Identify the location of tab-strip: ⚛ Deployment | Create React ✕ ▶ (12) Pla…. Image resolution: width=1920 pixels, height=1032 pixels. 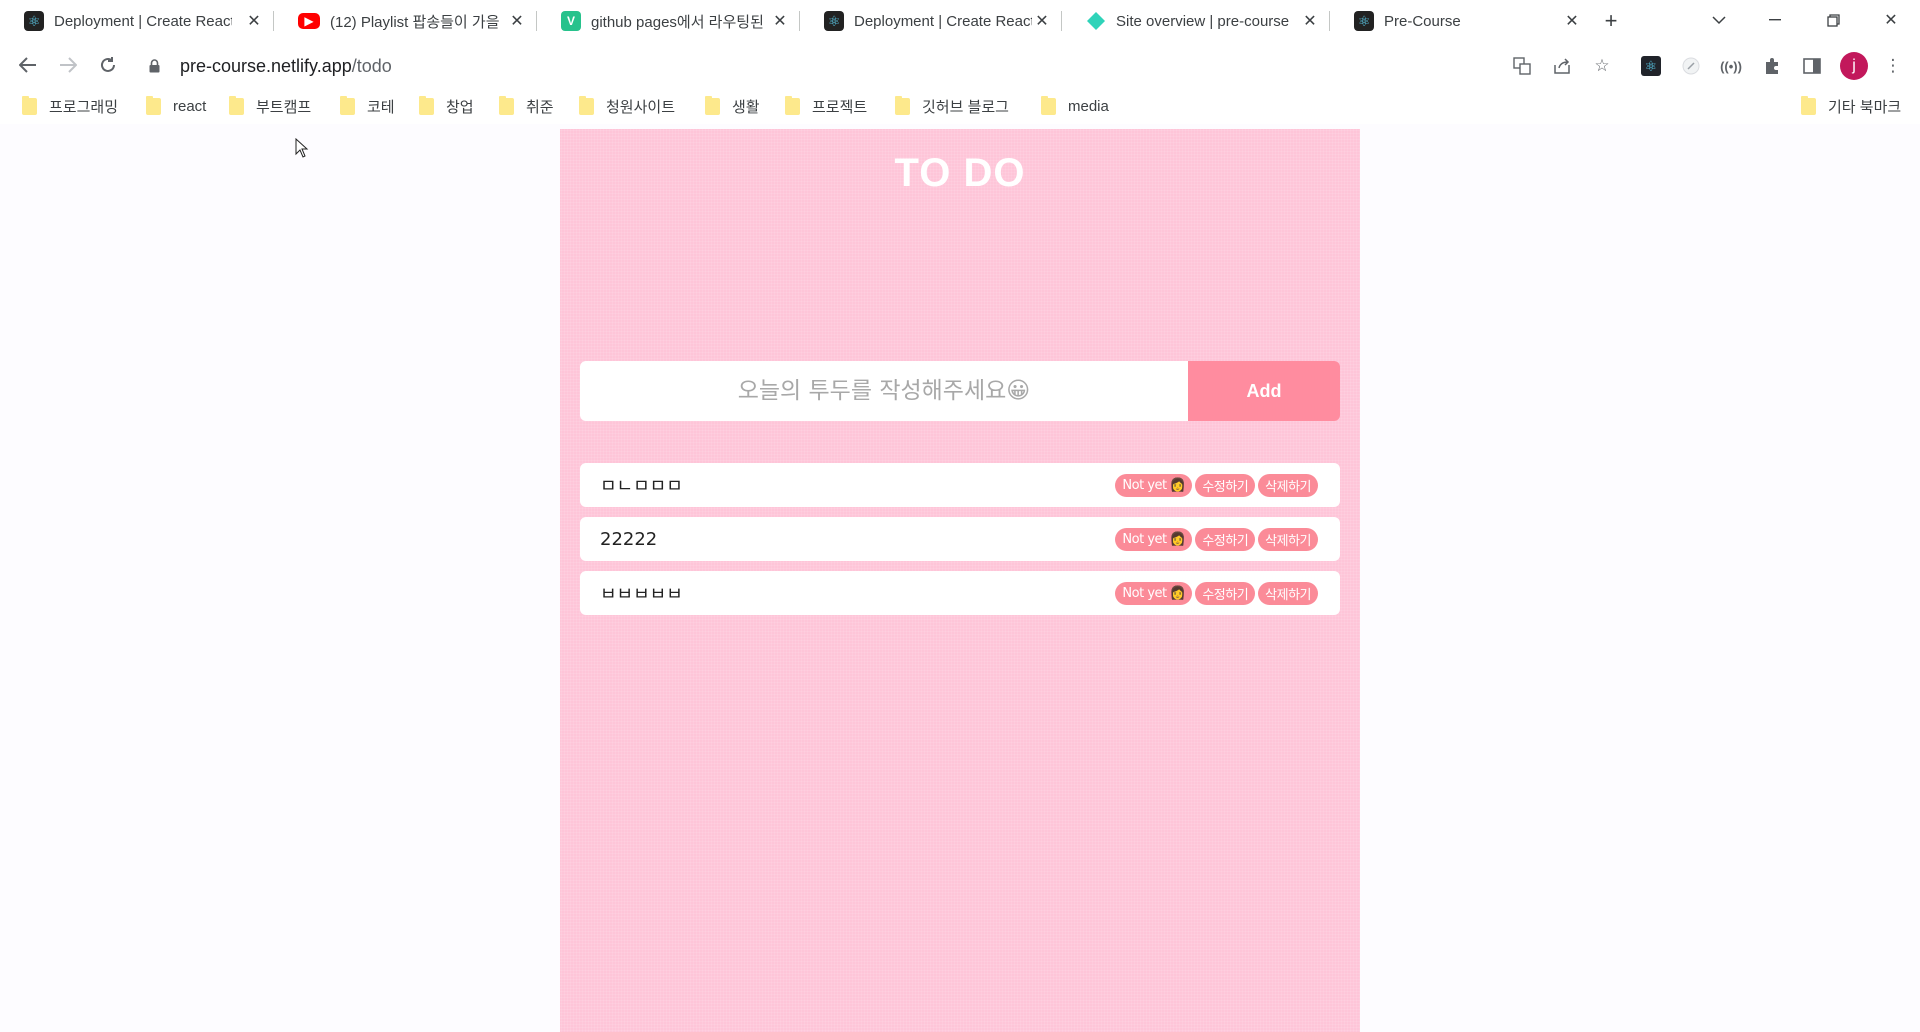
(960, 21).